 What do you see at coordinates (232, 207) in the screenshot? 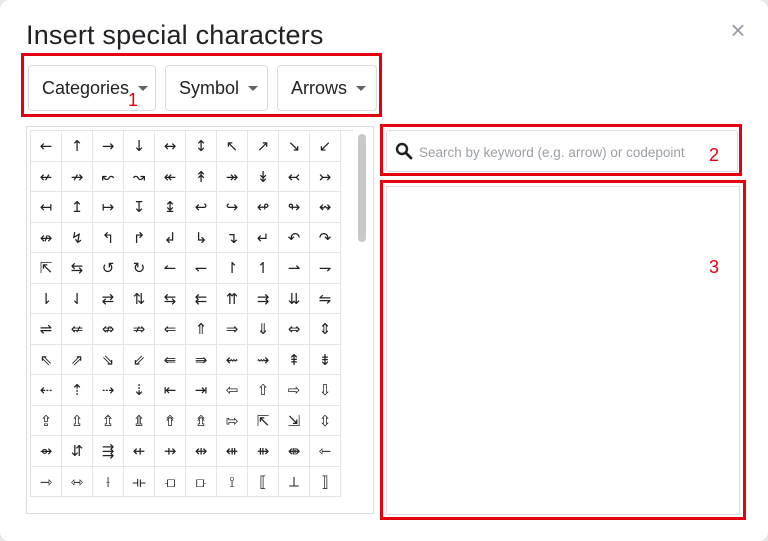
I see `symbol-cell: ↪` at bounding box center [232, 207].